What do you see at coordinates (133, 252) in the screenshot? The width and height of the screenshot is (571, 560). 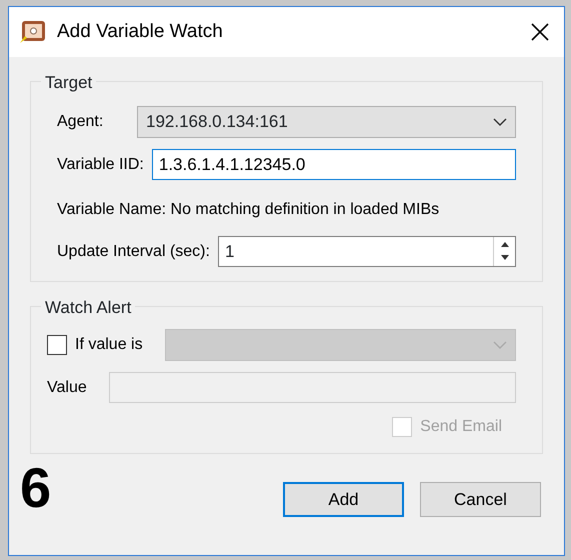 I see `update-interval-label: Update Interval (sec):` at bounding box center [133, 252].